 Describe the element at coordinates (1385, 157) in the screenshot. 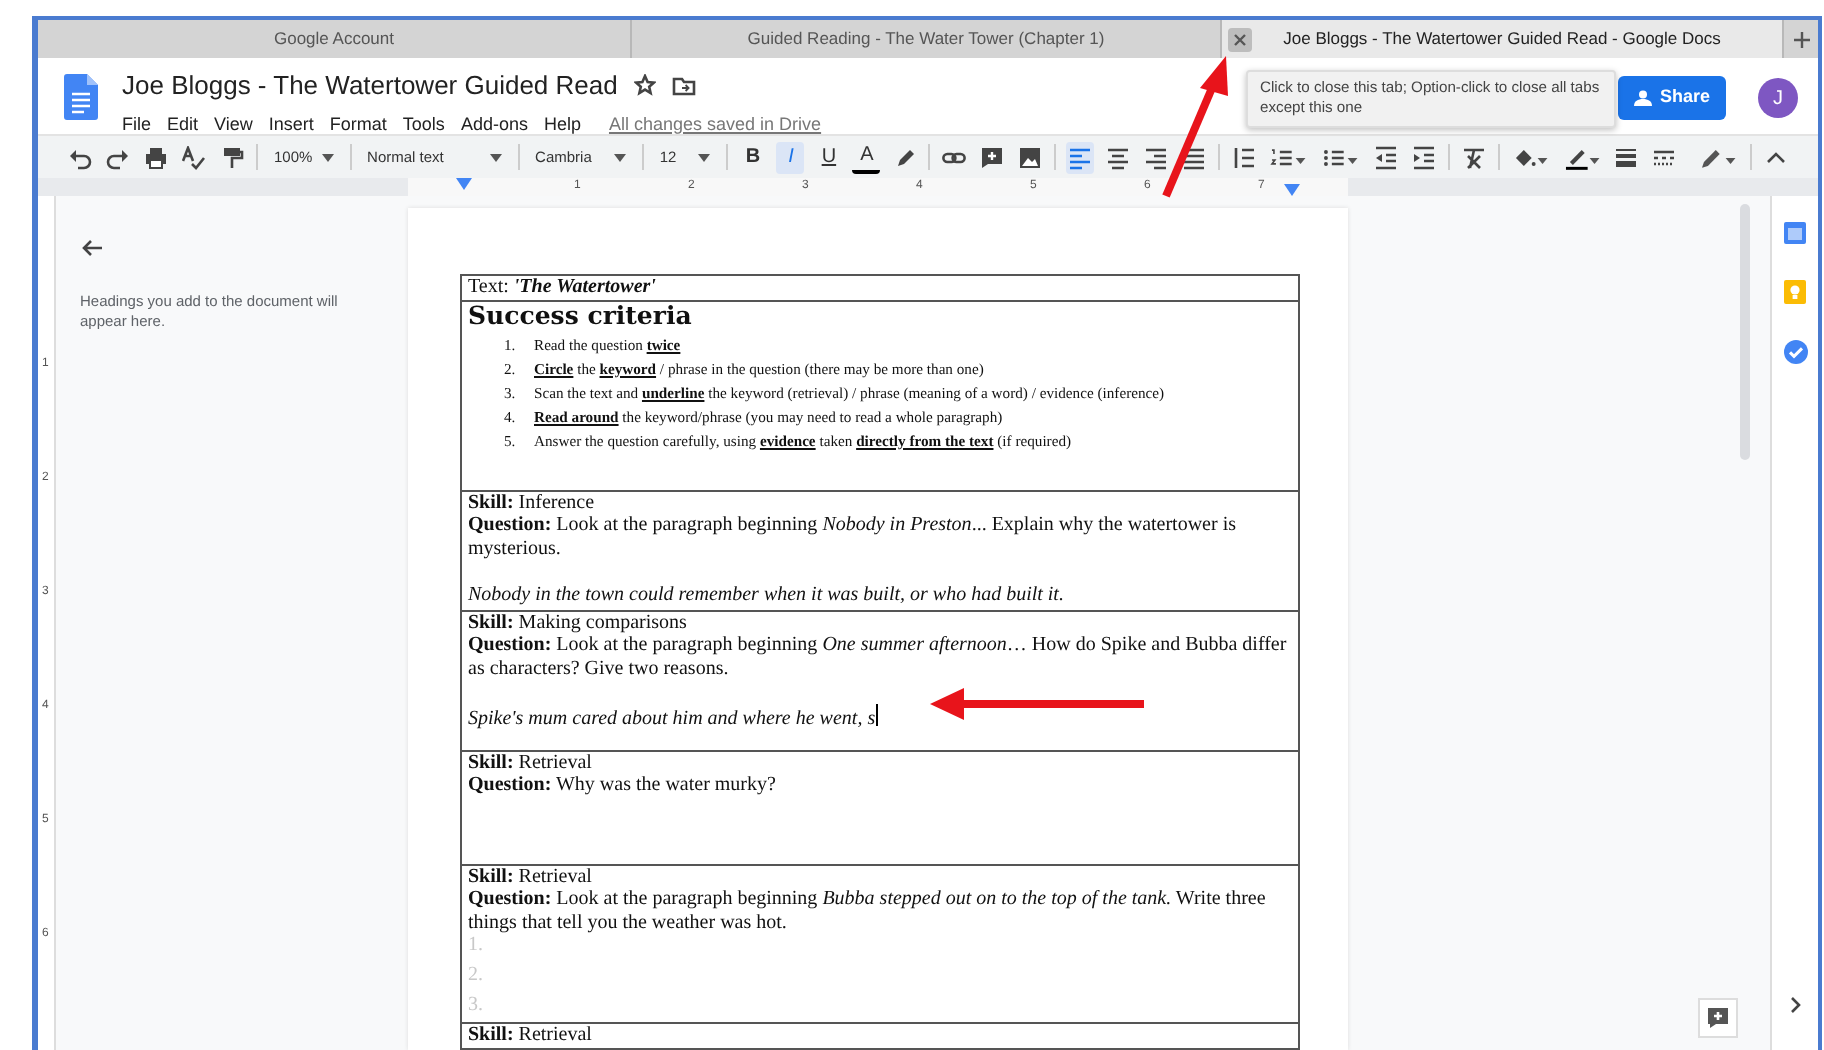

I see `decrease-indent-icon` at that location.